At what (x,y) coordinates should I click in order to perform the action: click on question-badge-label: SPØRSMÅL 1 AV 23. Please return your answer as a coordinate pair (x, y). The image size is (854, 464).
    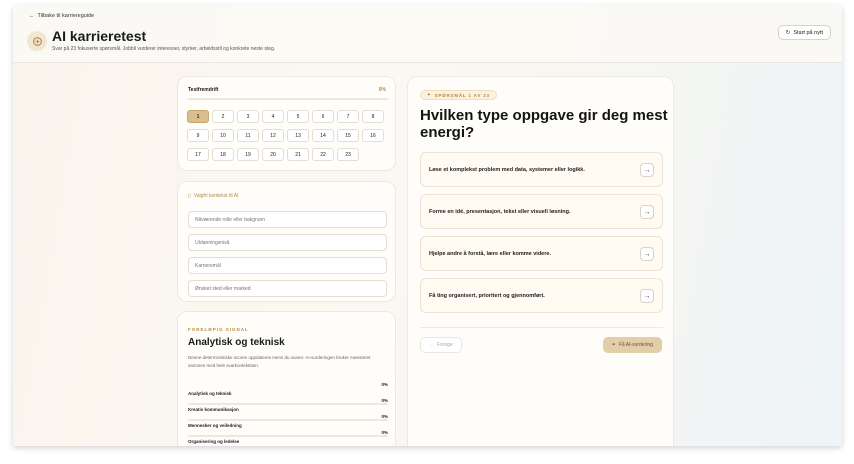
    Looking at the image, I should click on (462, 95).